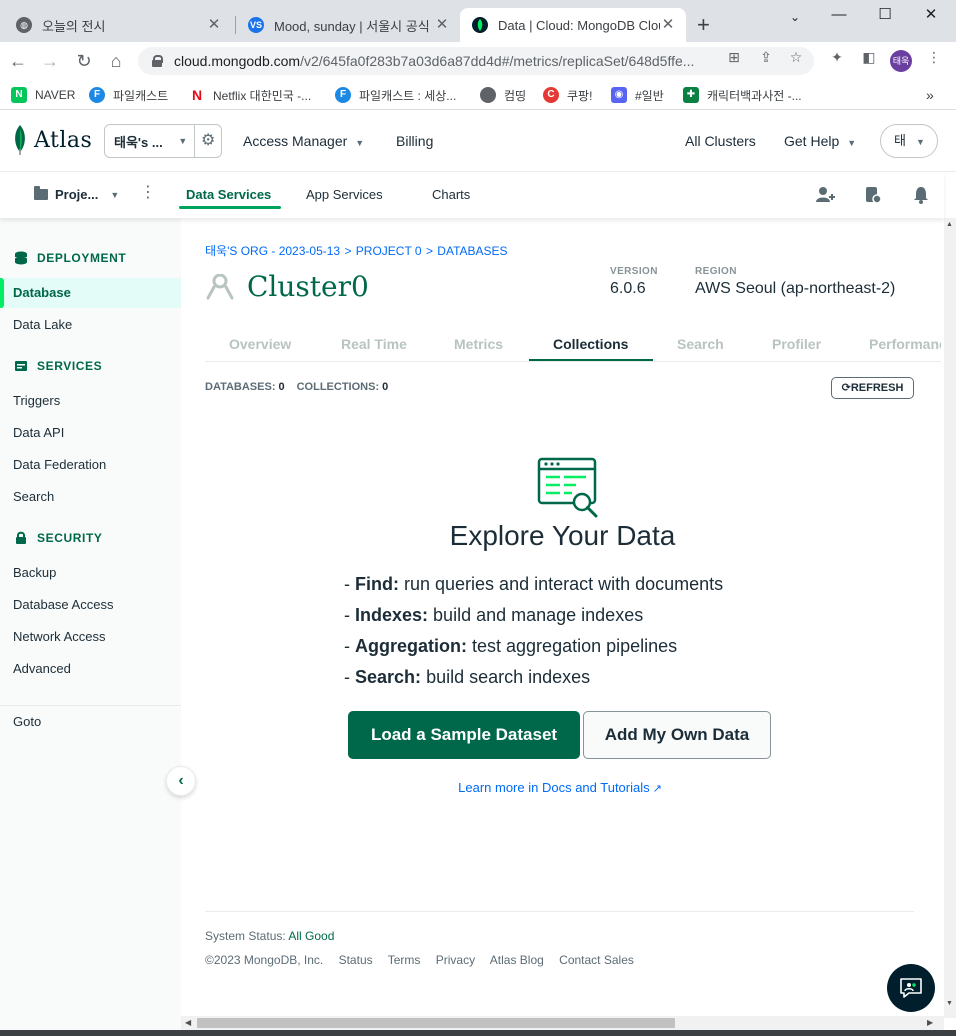 The image size is (956, 1036). Describe the element at coordinates (118, 25) in the screenshot. I see `browser-tab: ◍ 오늘의 전시 ✕` at that location.